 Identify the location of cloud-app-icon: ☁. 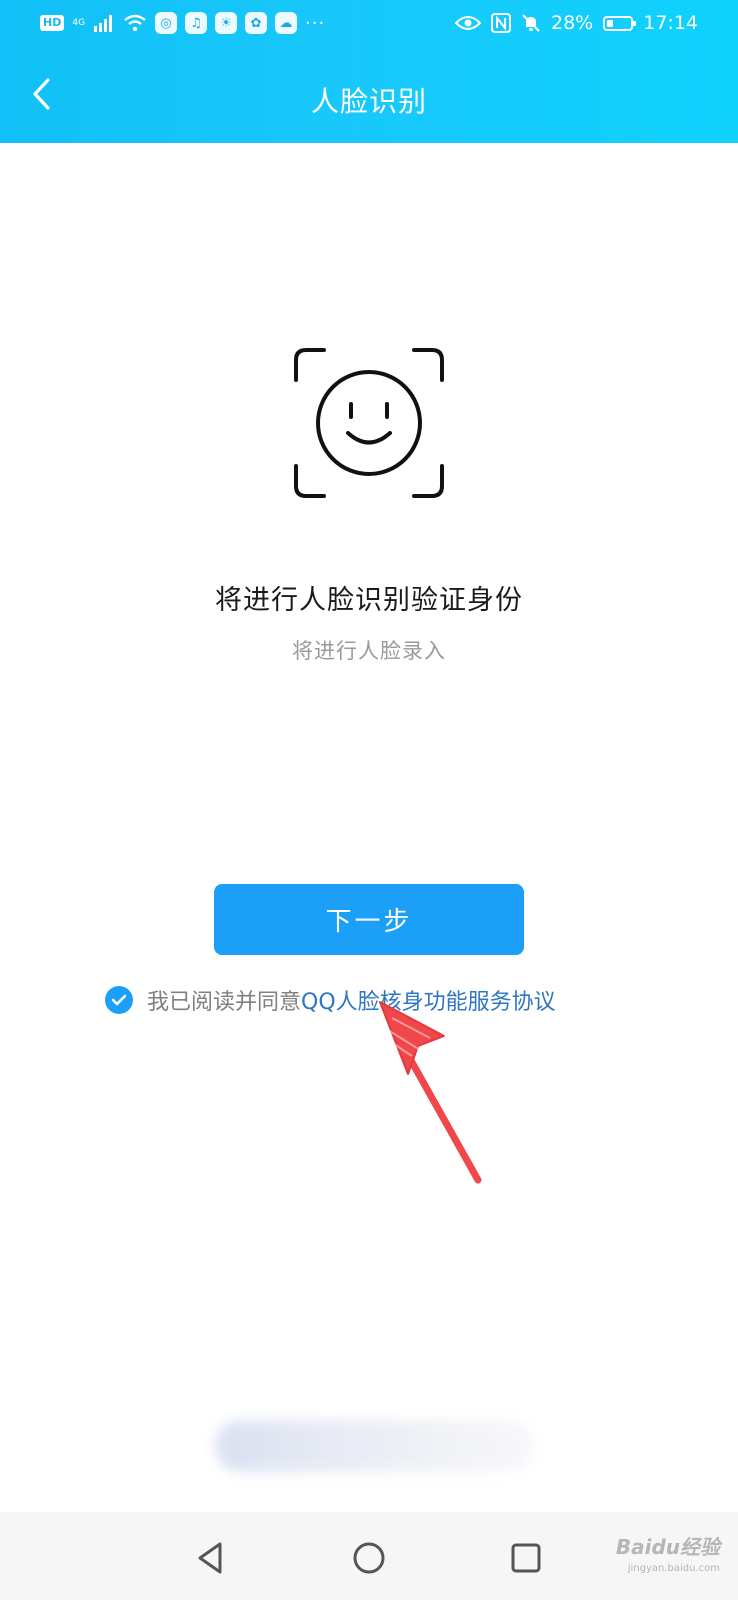
(286, 23).